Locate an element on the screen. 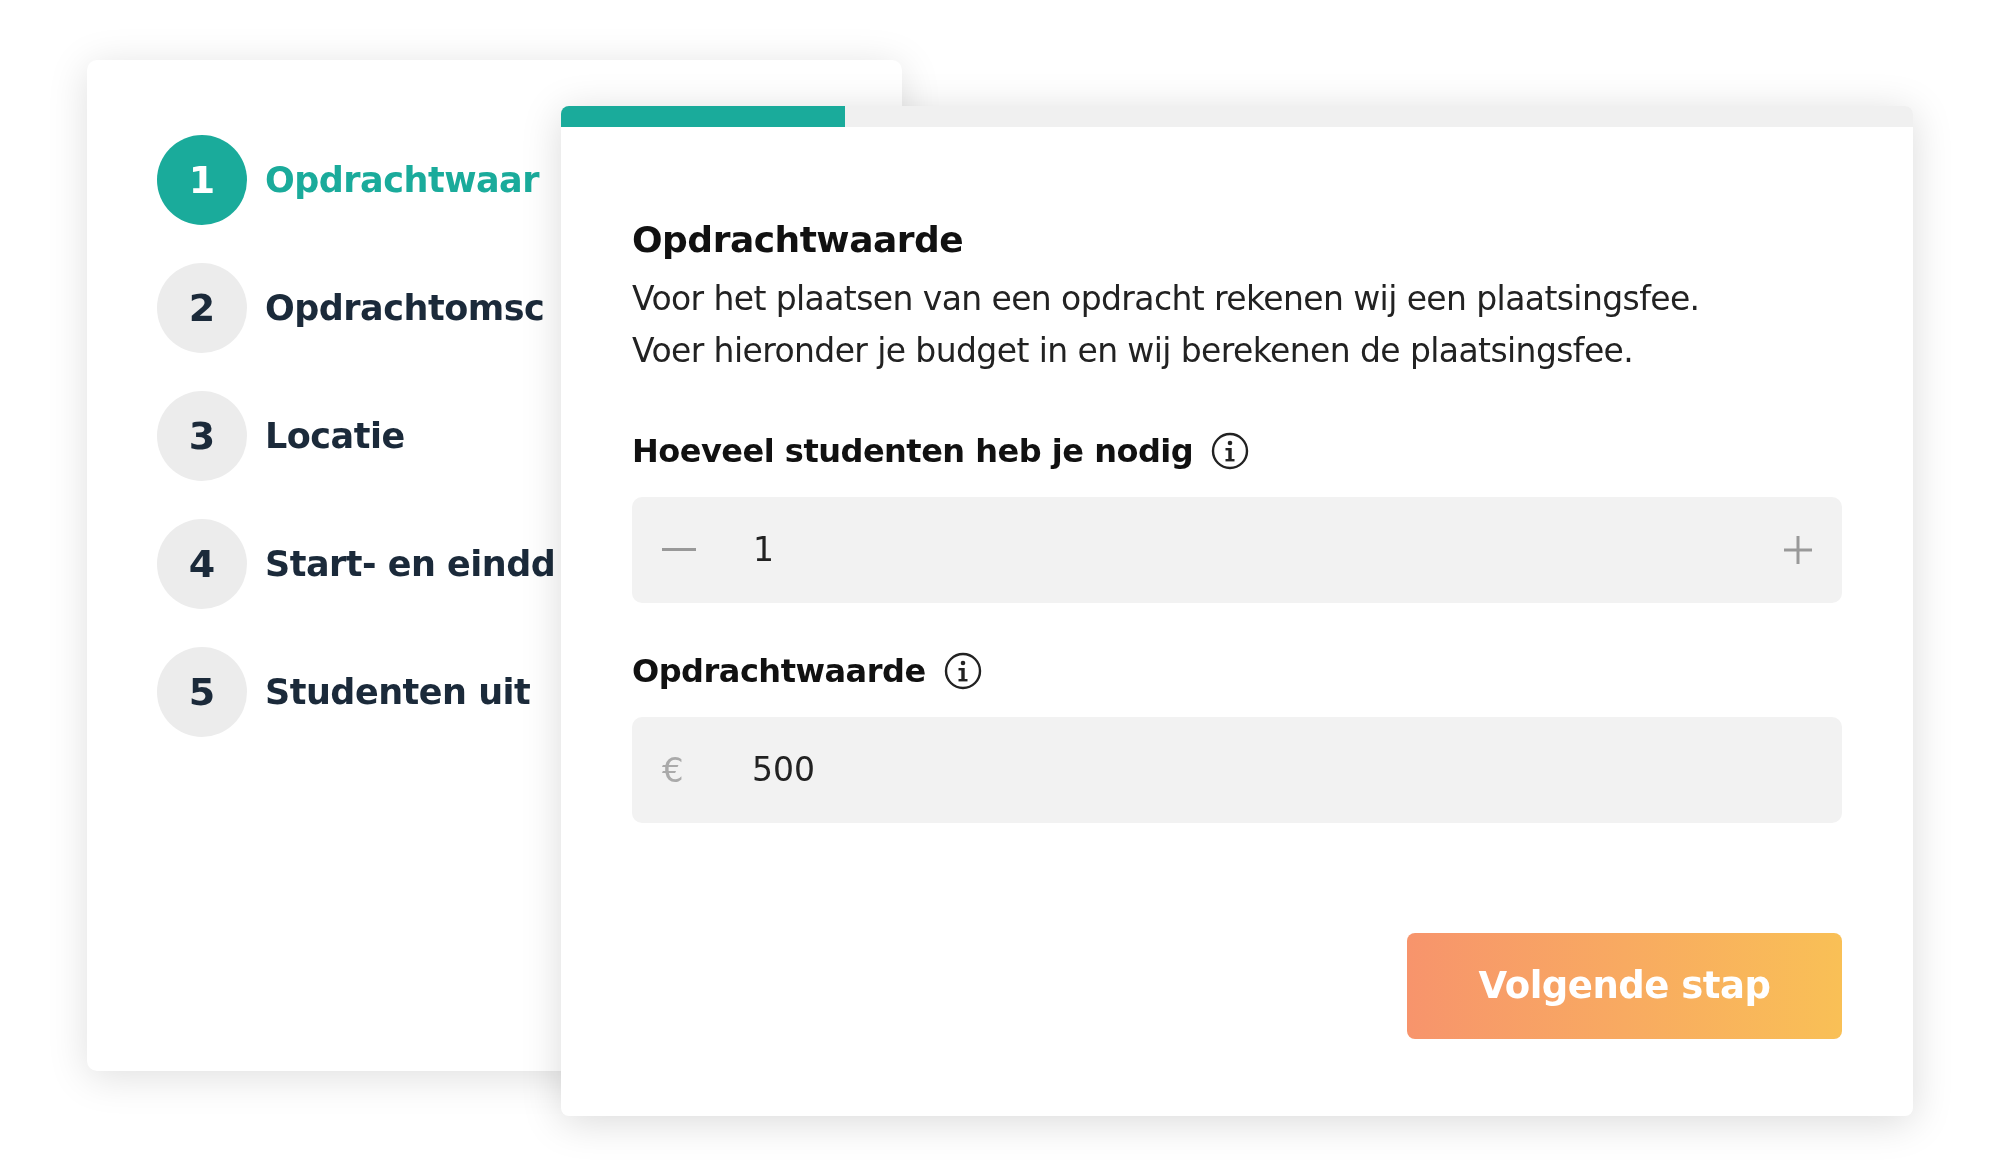  plus-icon is located at coordinates (1798, 550).